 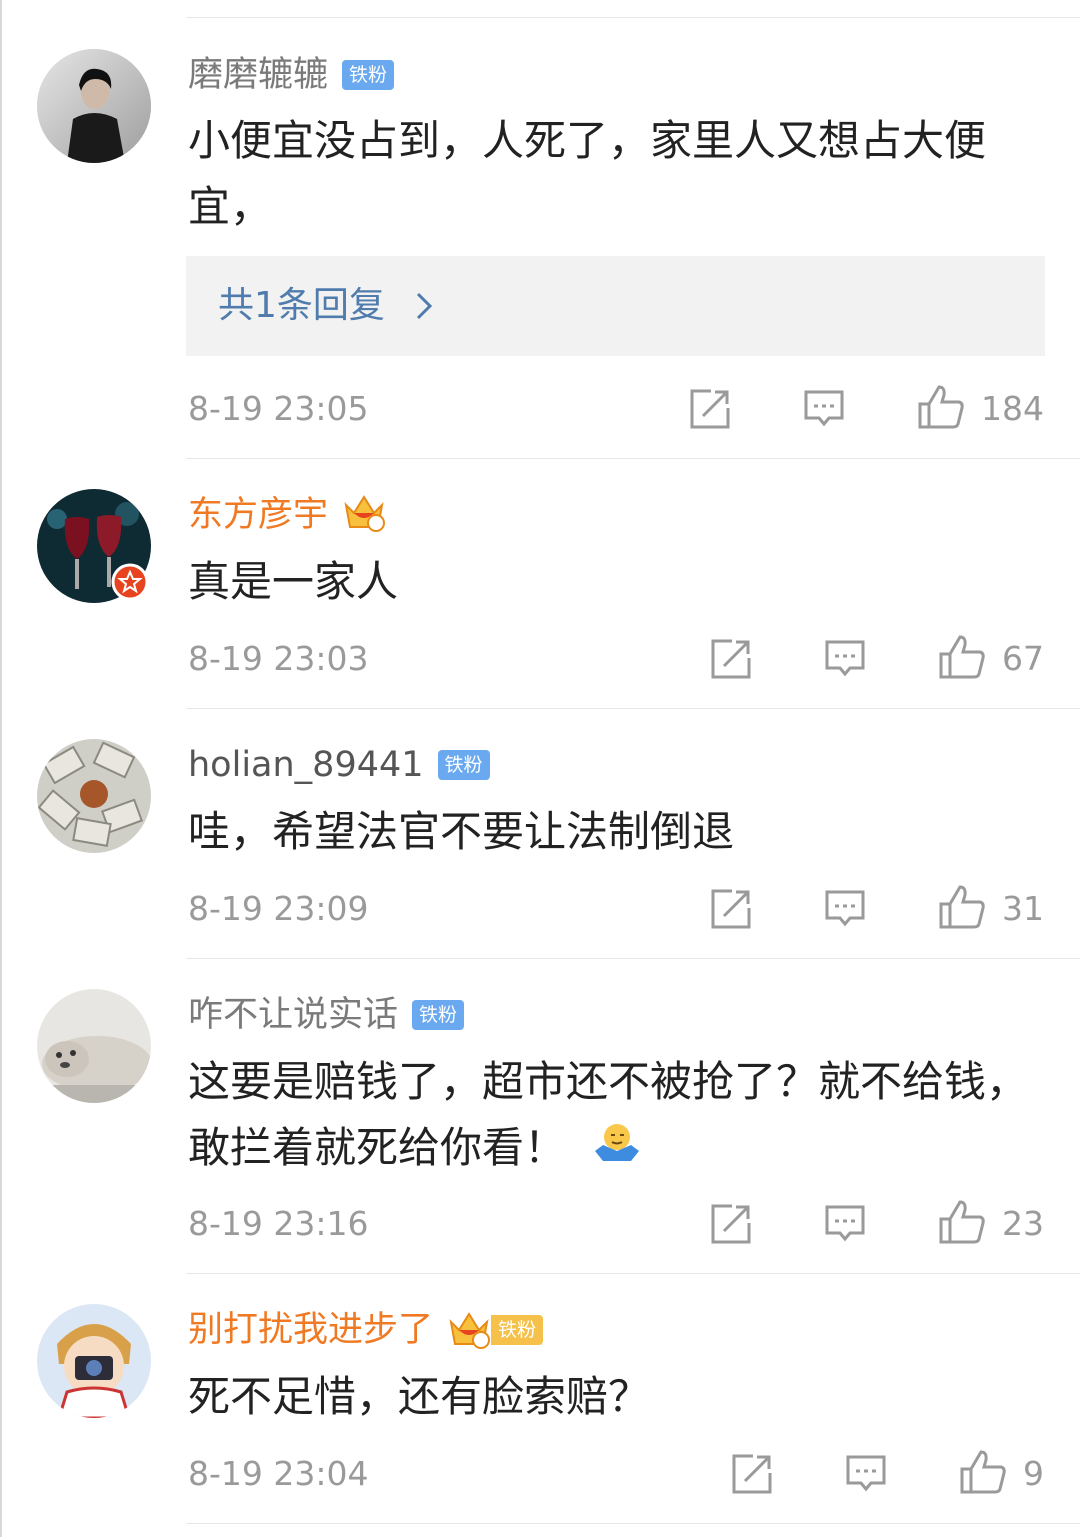 What do you see at coordinates (1023, 658) in the screenshot?
I see `like-count: 67` at bounding box center [1023, 658].